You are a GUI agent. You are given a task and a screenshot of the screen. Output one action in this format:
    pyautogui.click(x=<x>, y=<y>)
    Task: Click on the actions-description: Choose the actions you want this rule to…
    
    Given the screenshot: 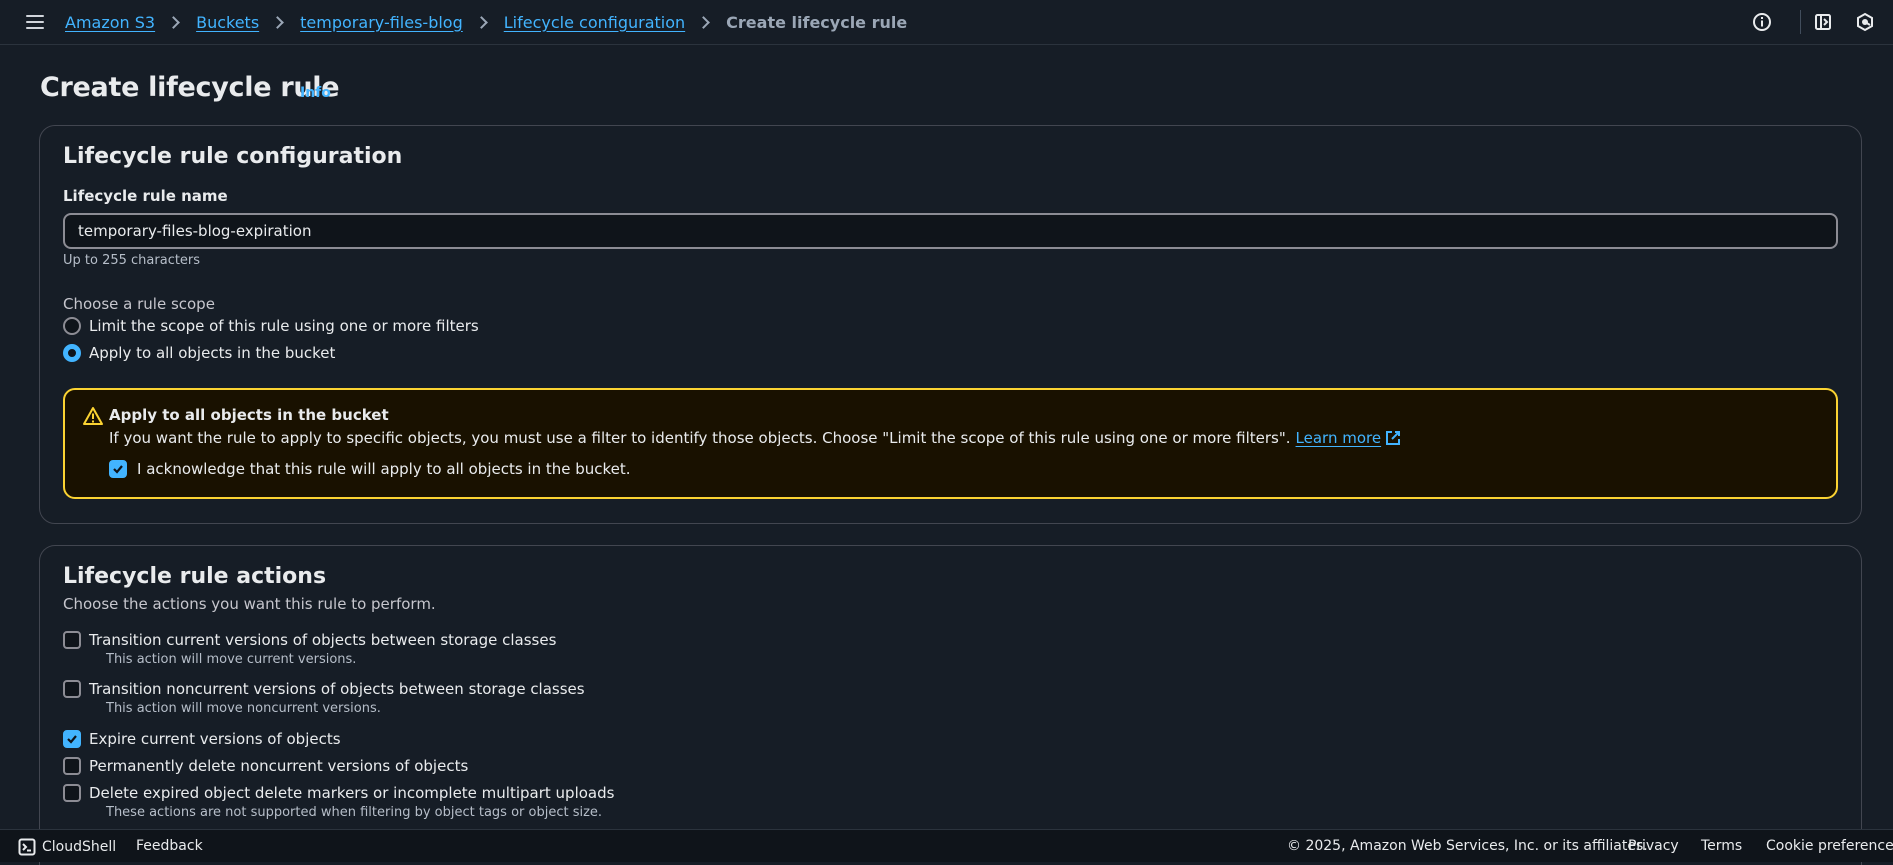 What is the action you would take?
    pyautogui.click(x=249, y=604)
    